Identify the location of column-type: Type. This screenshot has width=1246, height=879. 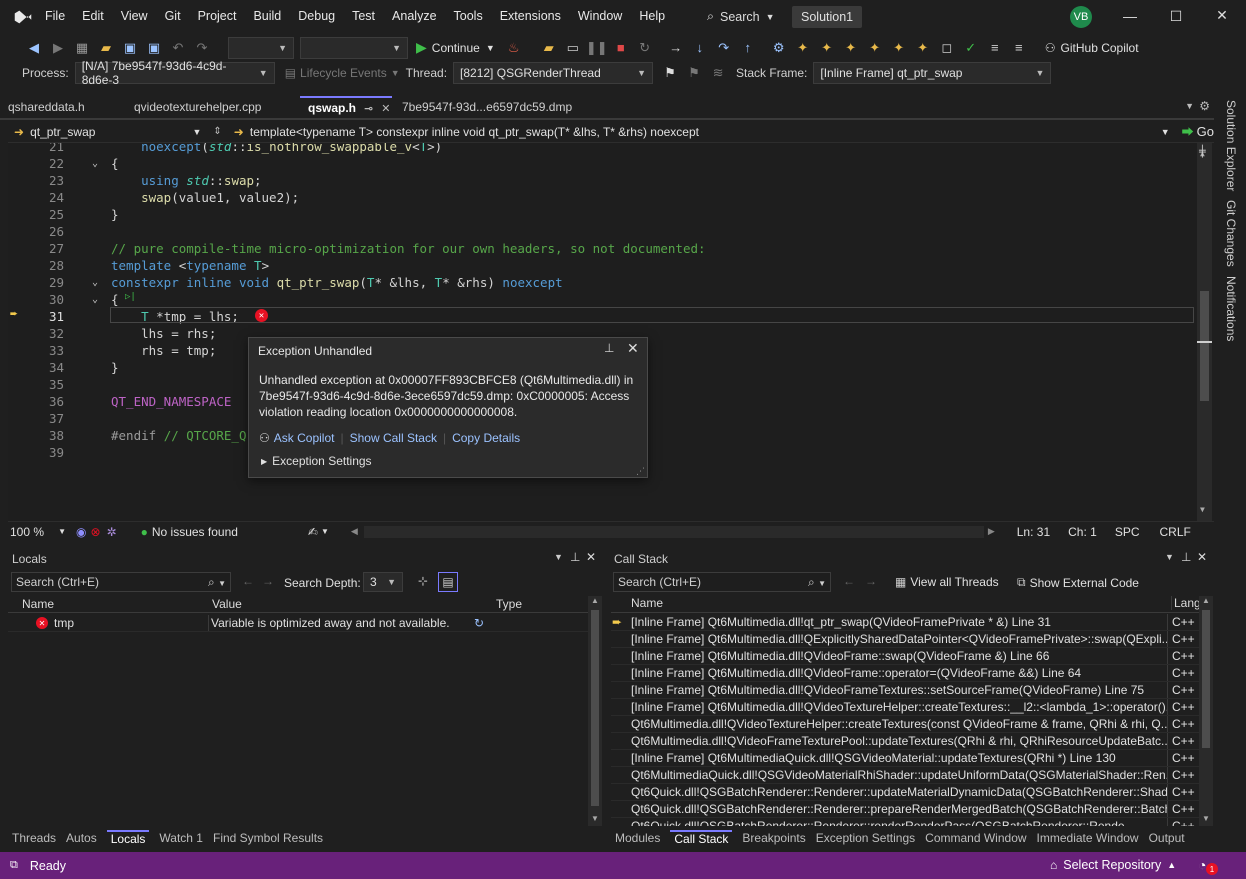
(509, 604).